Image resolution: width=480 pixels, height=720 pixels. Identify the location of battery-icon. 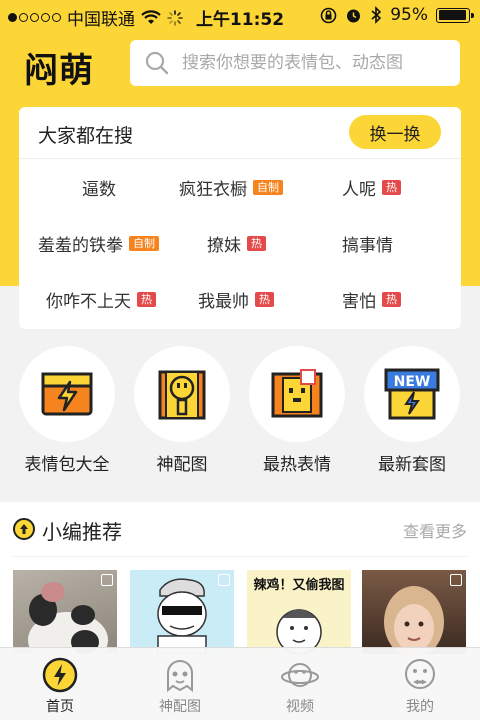
(455, 15).